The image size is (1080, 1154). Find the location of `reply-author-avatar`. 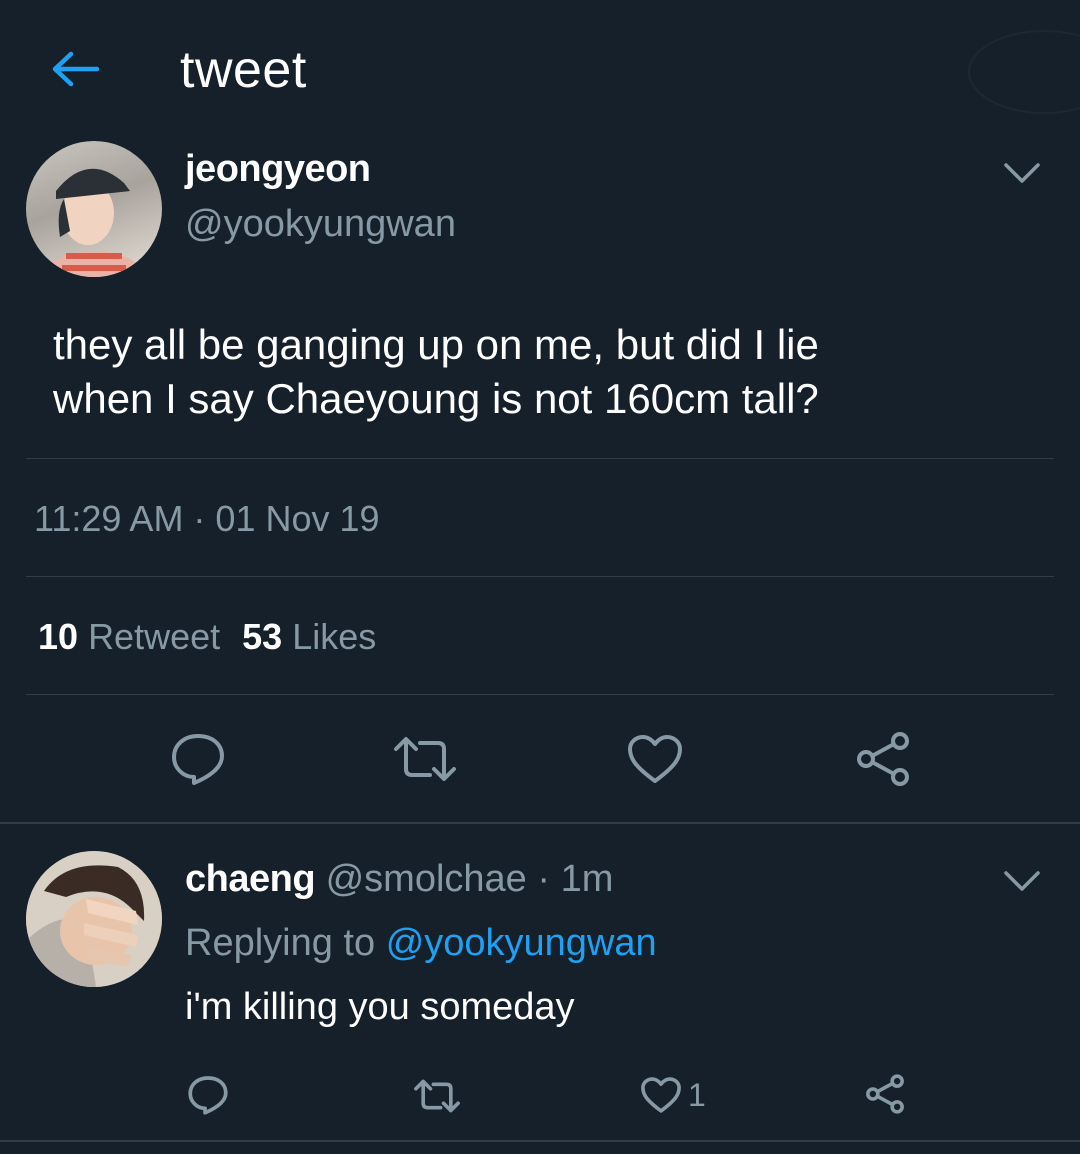

reply-author-avatar is located at coordinates (94, 919).